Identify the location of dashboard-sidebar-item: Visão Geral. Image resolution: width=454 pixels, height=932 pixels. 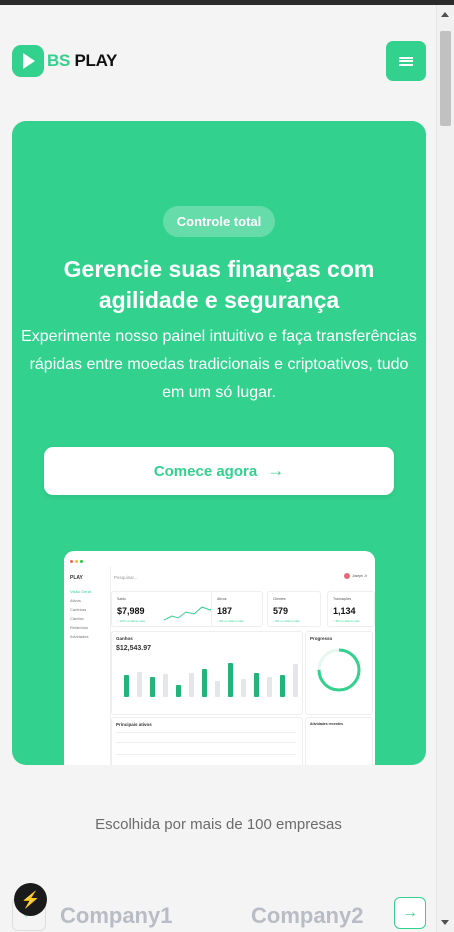
(80, 591).